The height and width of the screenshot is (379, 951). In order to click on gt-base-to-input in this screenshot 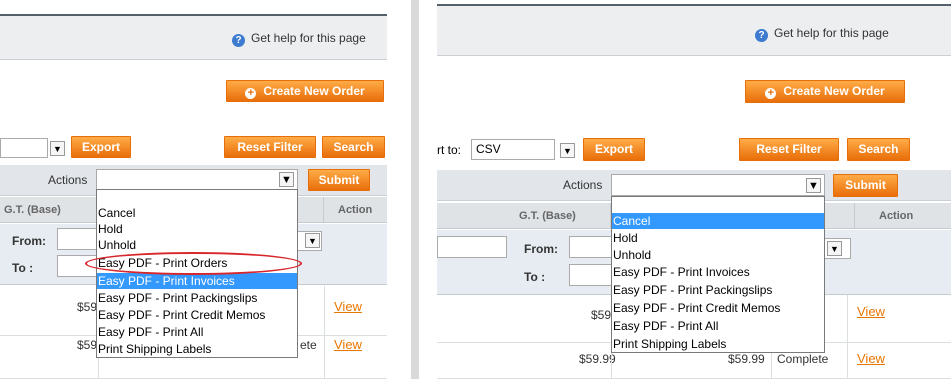, I will do `click(591, 275)`.